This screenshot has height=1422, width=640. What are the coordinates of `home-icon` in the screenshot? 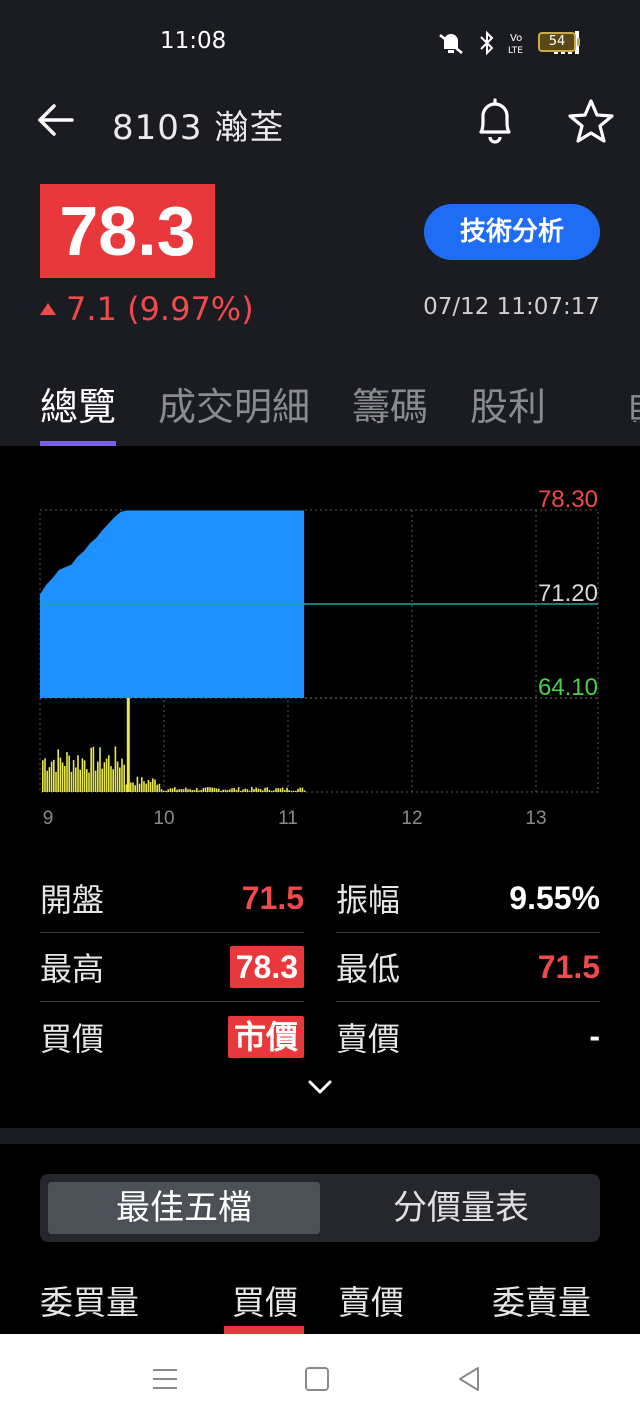 It's located at (317, 1379).